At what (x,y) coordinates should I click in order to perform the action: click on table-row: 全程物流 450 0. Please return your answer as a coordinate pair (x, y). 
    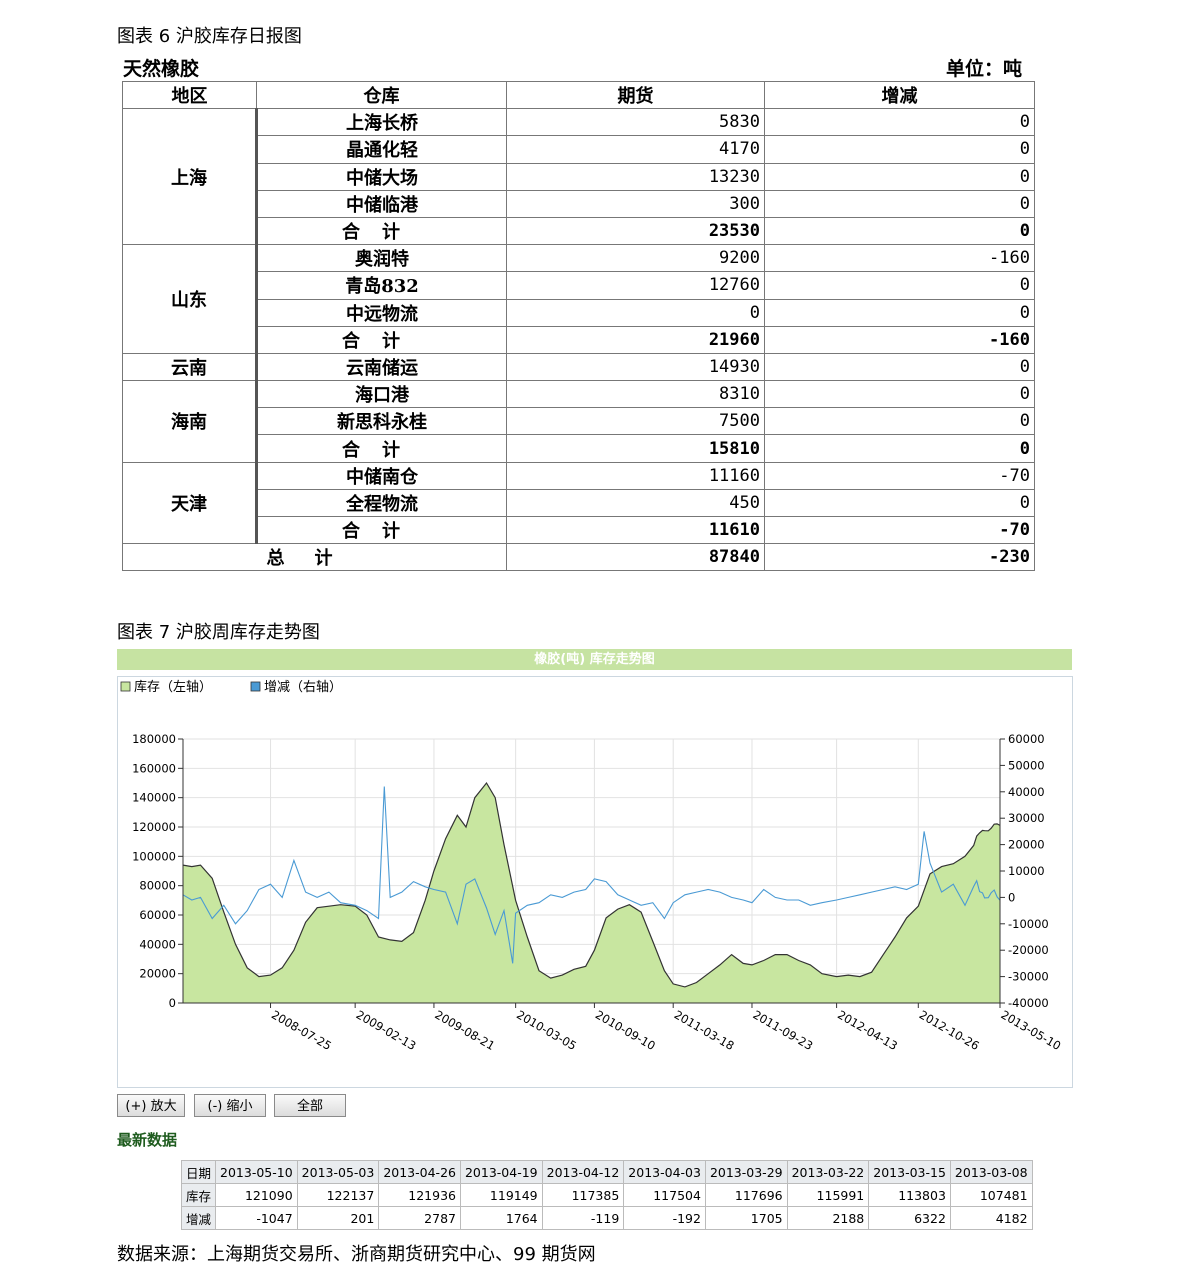
    Looking at the image, I should click on (579, 503).